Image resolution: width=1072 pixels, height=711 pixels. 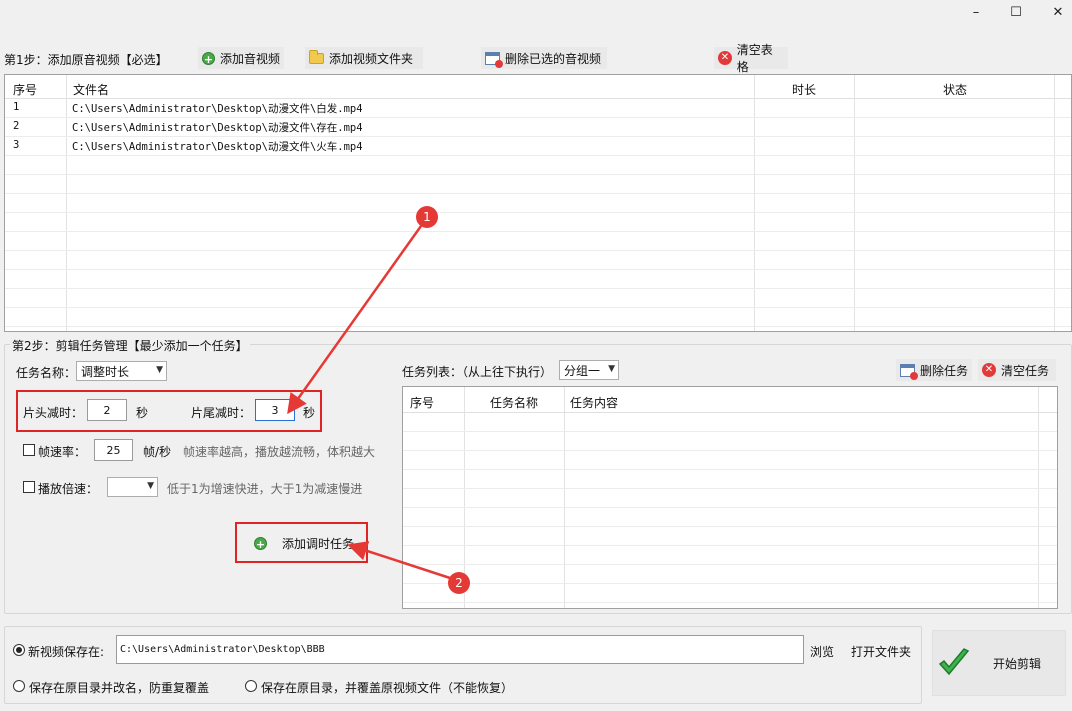 I want to click on annotation-arrows, so click(x=369, y=402).